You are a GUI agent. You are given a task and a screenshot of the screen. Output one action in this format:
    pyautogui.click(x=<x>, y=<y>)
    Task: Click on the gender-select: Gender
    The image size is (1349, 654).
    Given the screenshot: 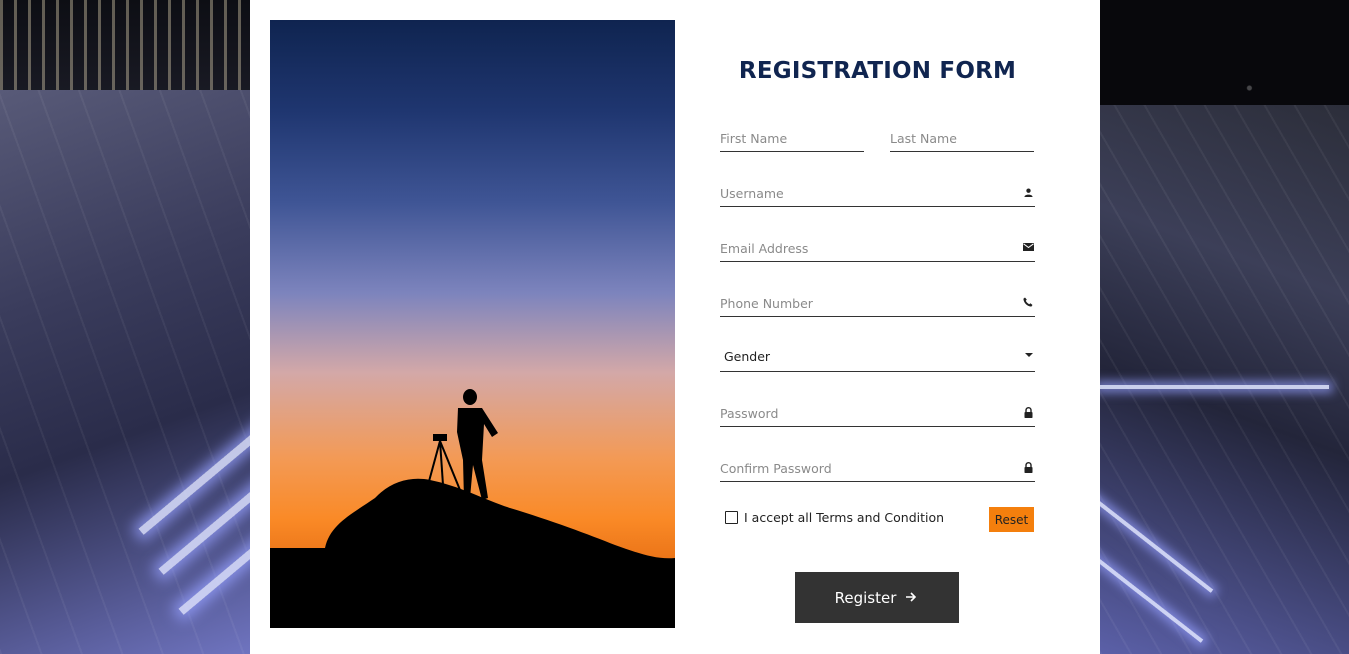 What is the action you would take?
    pyautogui.click(x=877, y=358)
    